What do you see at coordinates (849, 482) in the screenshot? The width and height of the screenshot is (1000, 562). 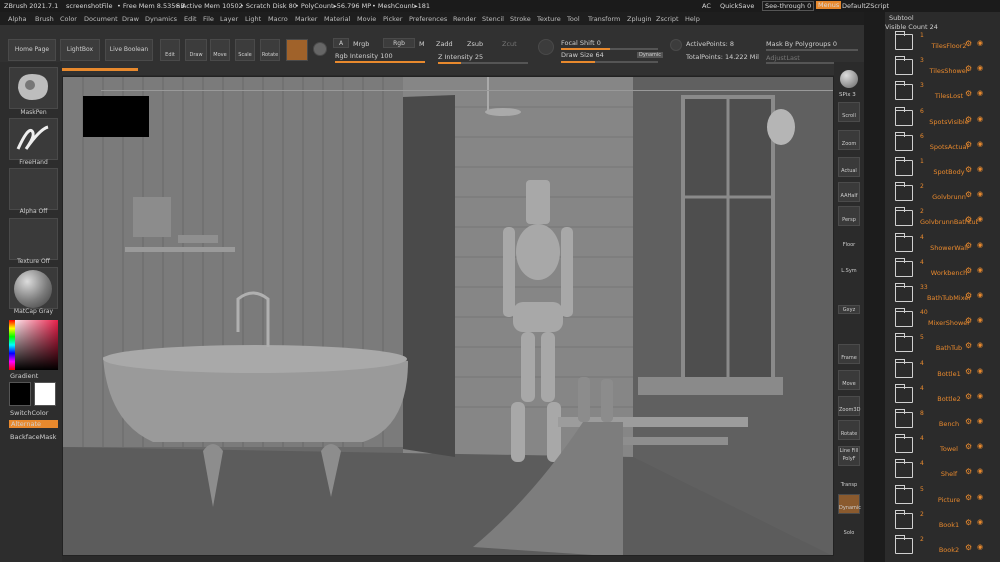 I see `transp-button: Transp` at bounding box center [849, 482].